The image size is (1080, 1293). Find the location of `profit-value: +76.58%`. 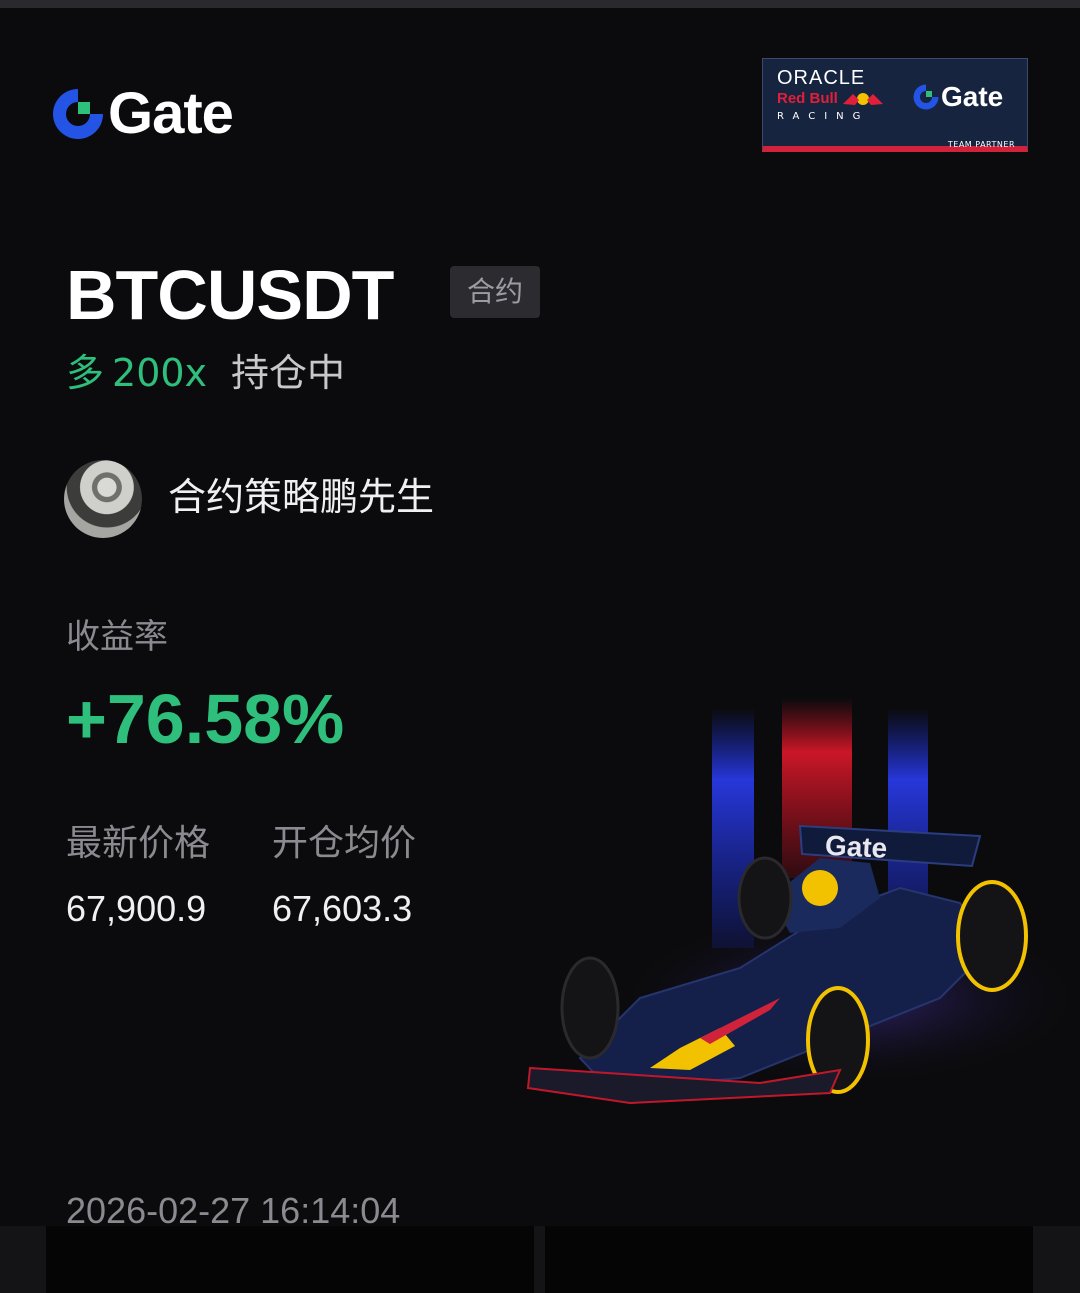

profit-value: +76.58% is located at coordinates (205, 719).